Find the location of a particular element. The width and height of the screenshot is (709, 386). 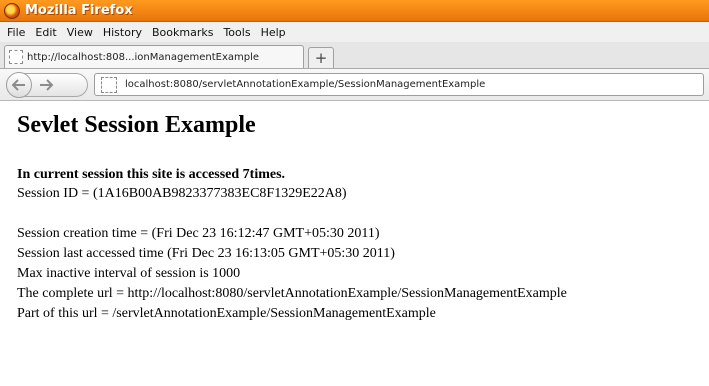

window-titlebar: Mozilla Firefox is located at coordinates (354, 11).